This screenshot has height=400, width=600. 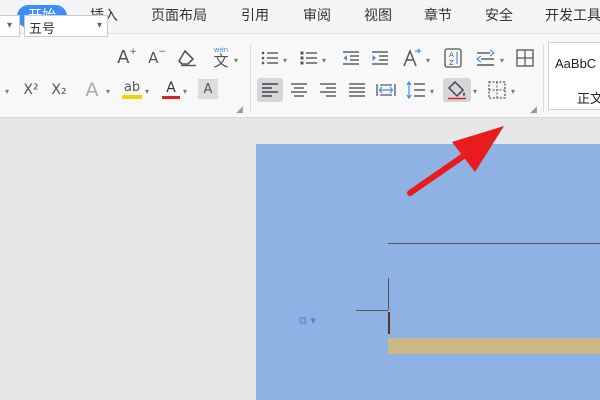 I want to click on justify-icon, so click(x=357, y=90).